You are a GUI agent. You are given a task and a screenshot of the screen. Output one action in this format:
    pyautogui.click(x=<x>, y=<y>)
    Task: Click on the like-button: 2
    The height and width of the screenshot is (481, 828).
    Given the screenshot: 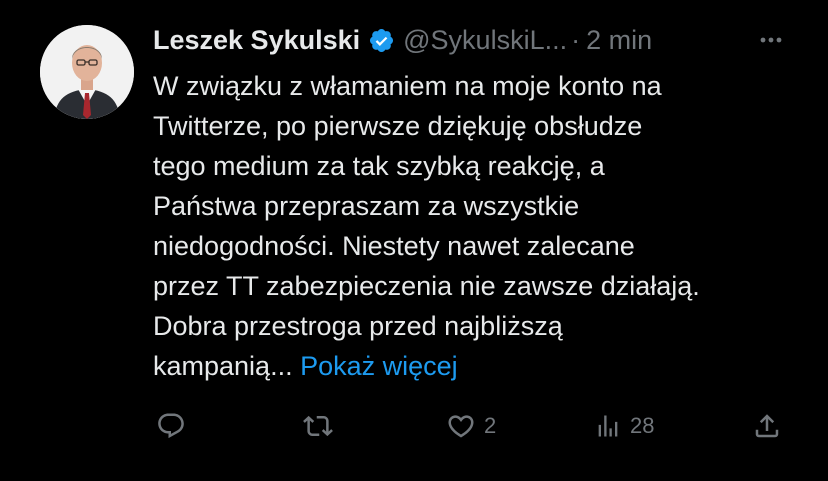 What is the action you would take?
    pyautogui.click(x=471, y=426)
    